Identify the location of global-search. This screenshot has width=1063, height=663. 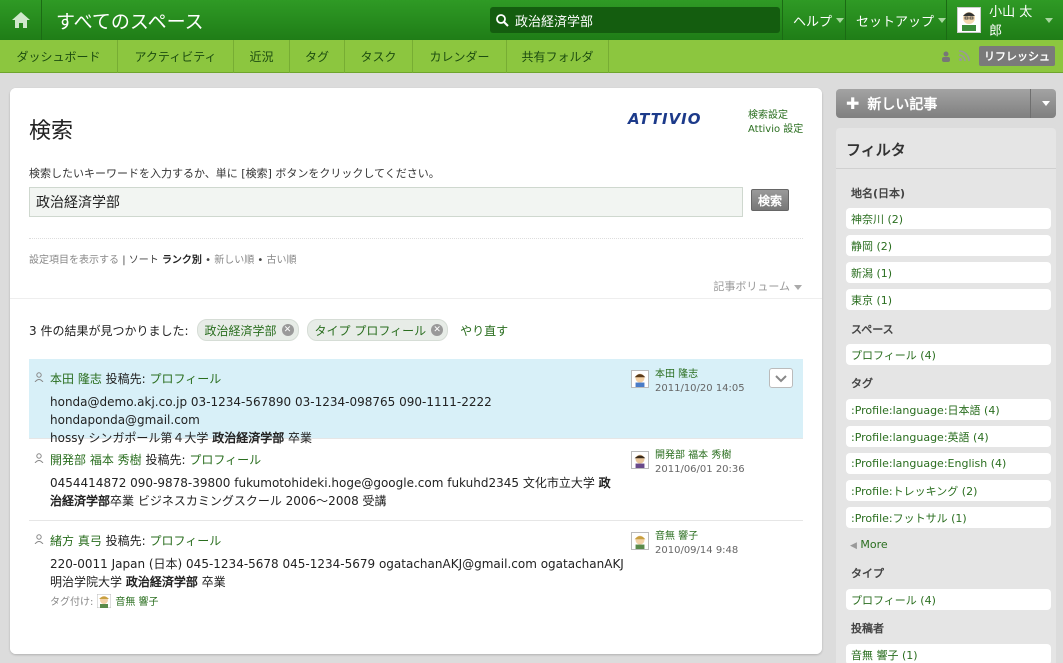
(635, 20).